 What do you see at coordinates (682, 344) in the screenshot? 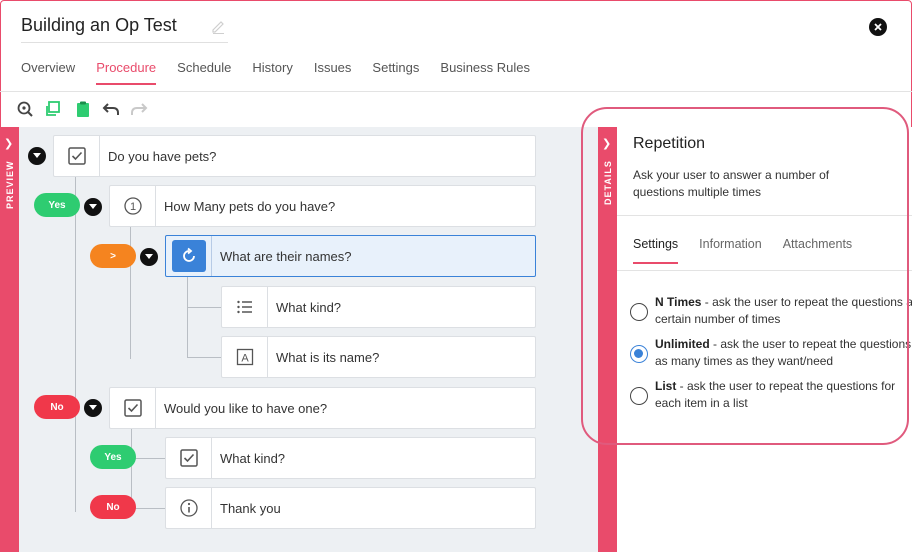
I see `option-name: Unlimited` at bounding box center [682, 344].